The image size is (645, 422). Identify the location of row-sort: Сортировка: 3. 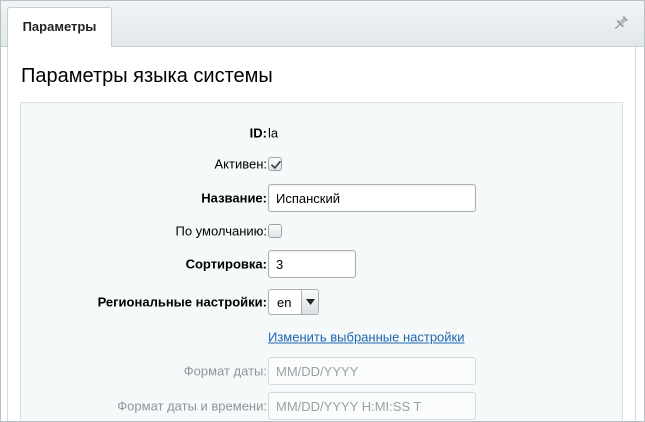
(321, 264).